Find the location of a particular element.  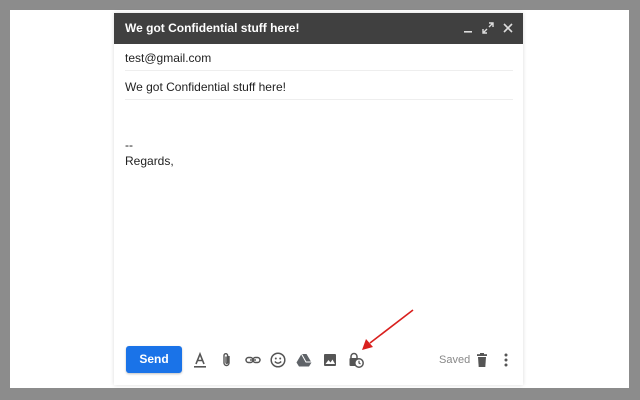

send-button: Send is located at coordinates (154, 359).